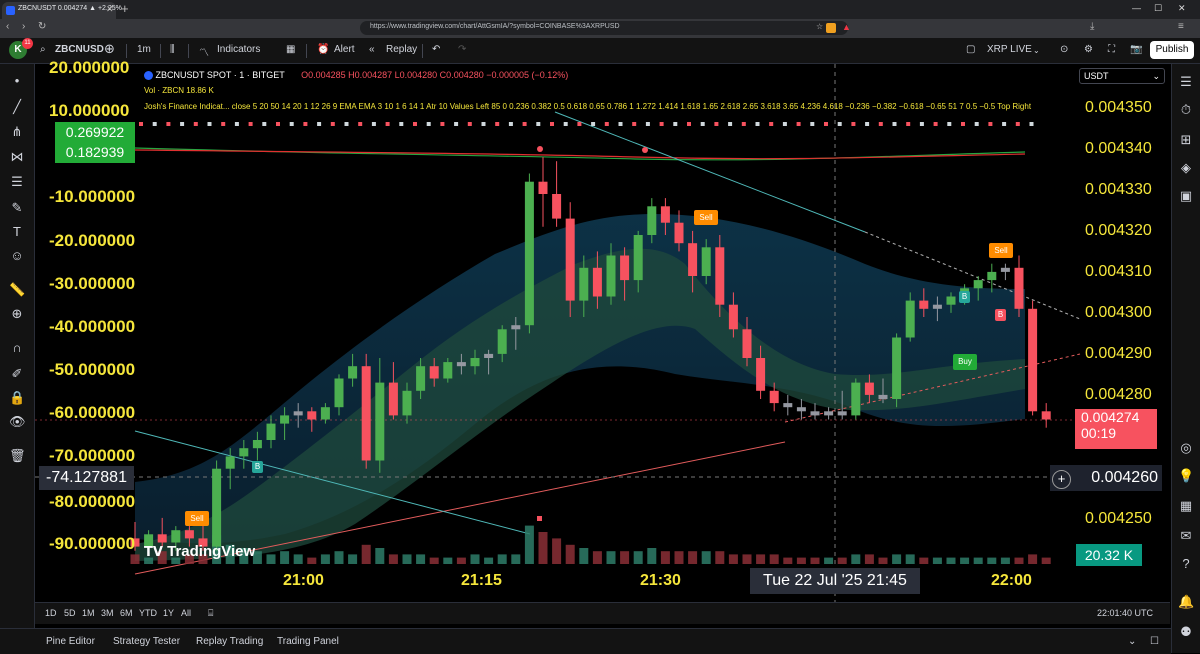 This screenshot has height=654, width=1200. Describe the element at coordinates (146, 641) in the screenshot. I see `tab-strategy-tester: Strategy Tester` at that location.